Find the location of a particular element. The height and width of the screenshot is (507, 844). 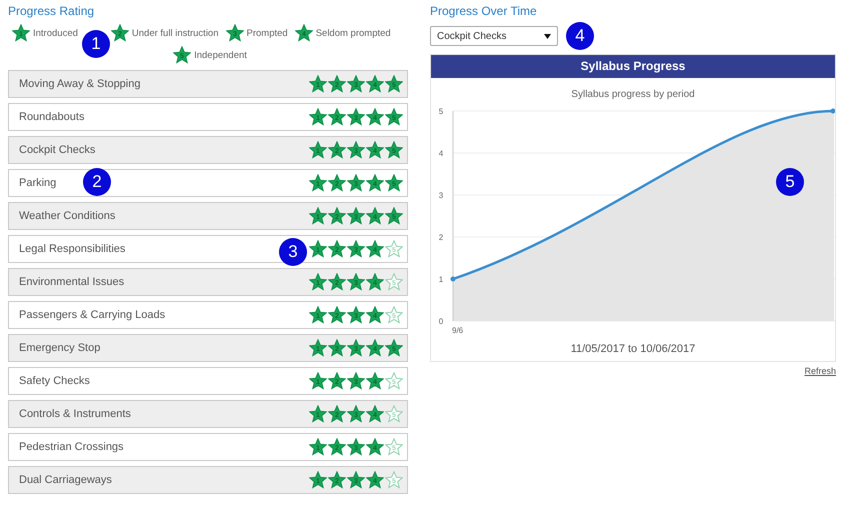

skill-name: Roundabouts is located at coordinates (51, 117).